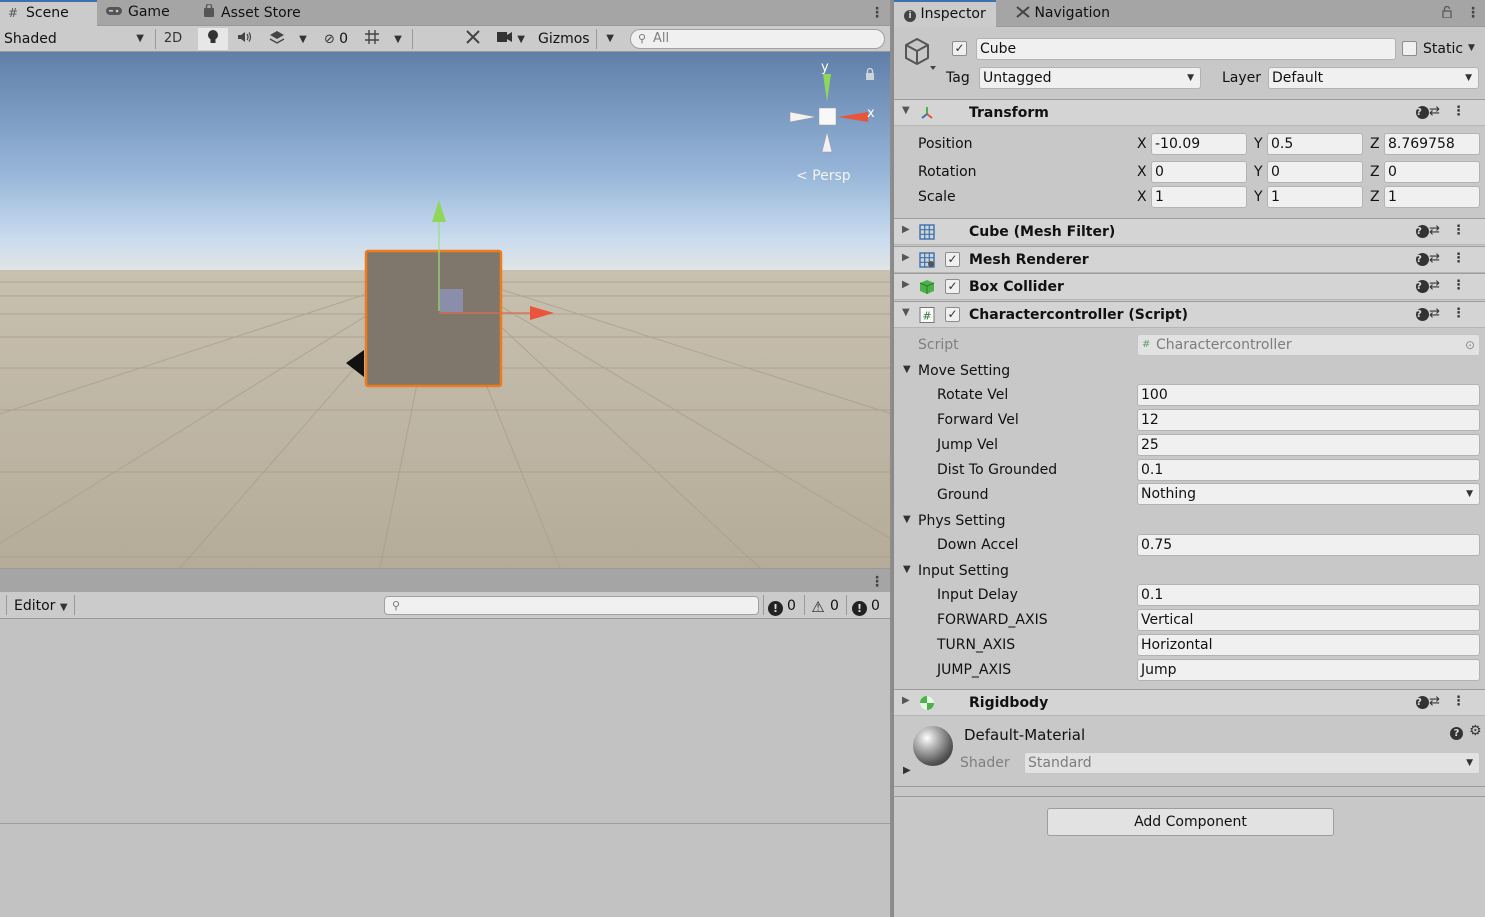  Describe the element at coordinates (952, 314) in the screenshot. I see `script-enabled-checkbox: ✓` at that location.